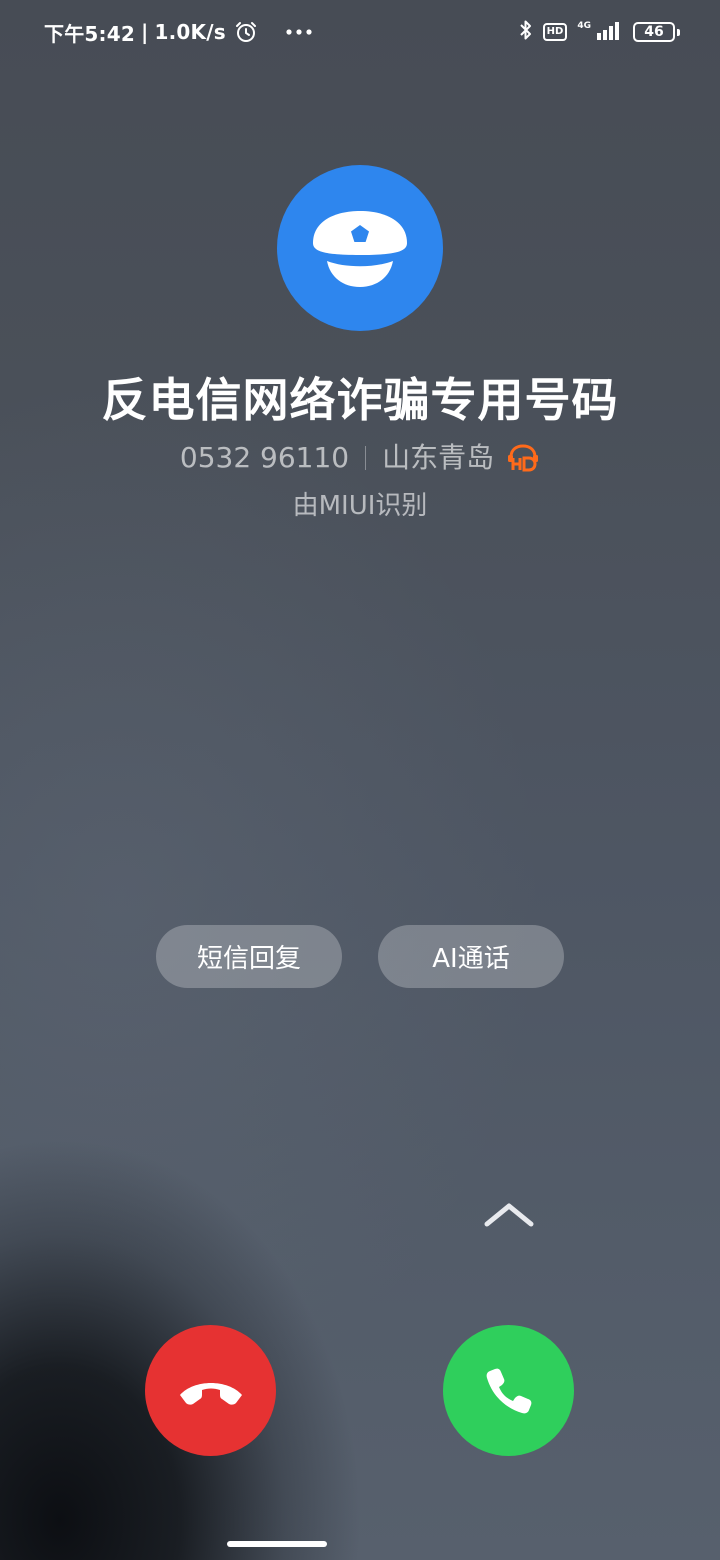 This screenshot has width=720, height=1560. What do you see at coordinates (509, 1215) in the screenshot?
I see `swipe-up-chevron-icon` at bounding box center [509, 1215].